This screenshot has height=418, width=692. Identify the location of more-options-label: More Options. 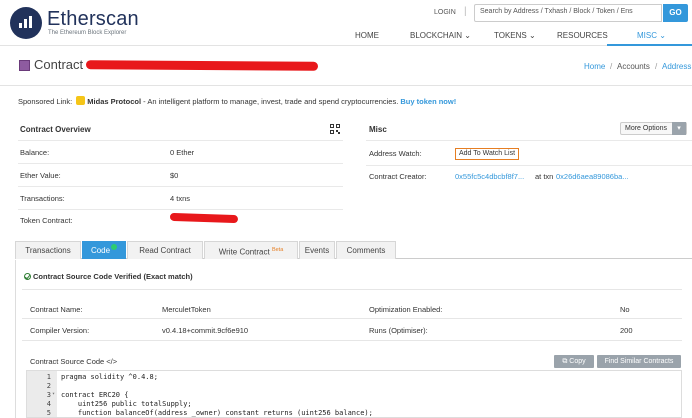
(646, 128).